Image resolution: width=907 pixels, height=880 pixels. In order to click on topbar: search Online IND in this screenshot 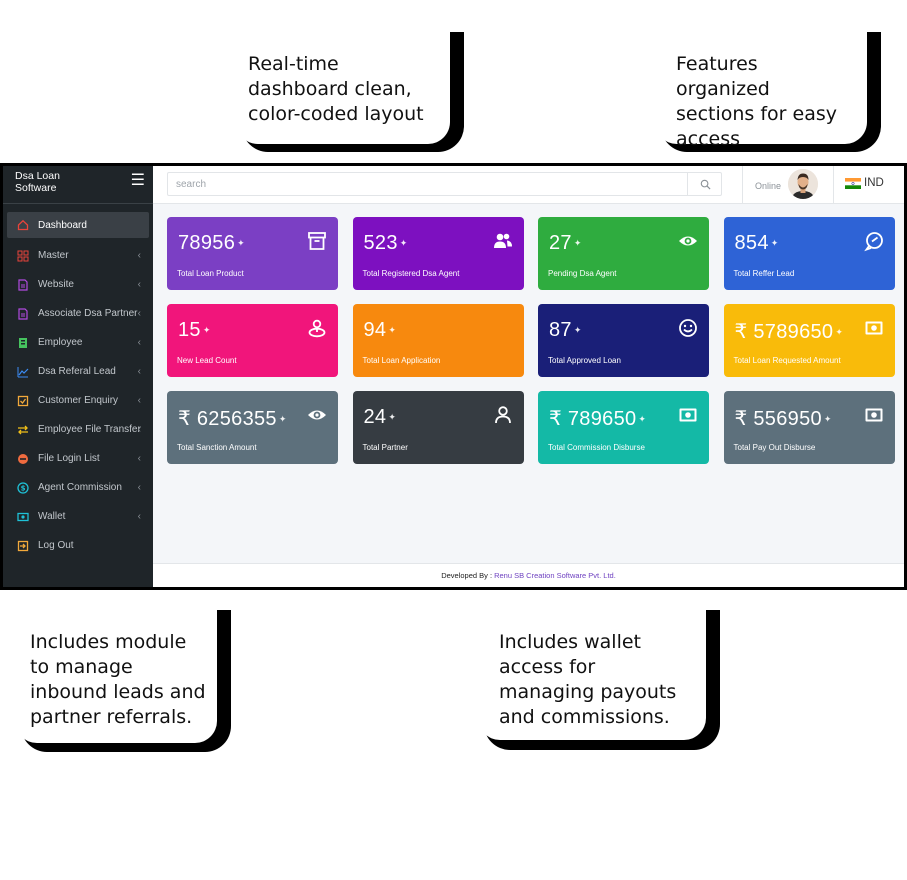, I will do `click(528, 185)`.